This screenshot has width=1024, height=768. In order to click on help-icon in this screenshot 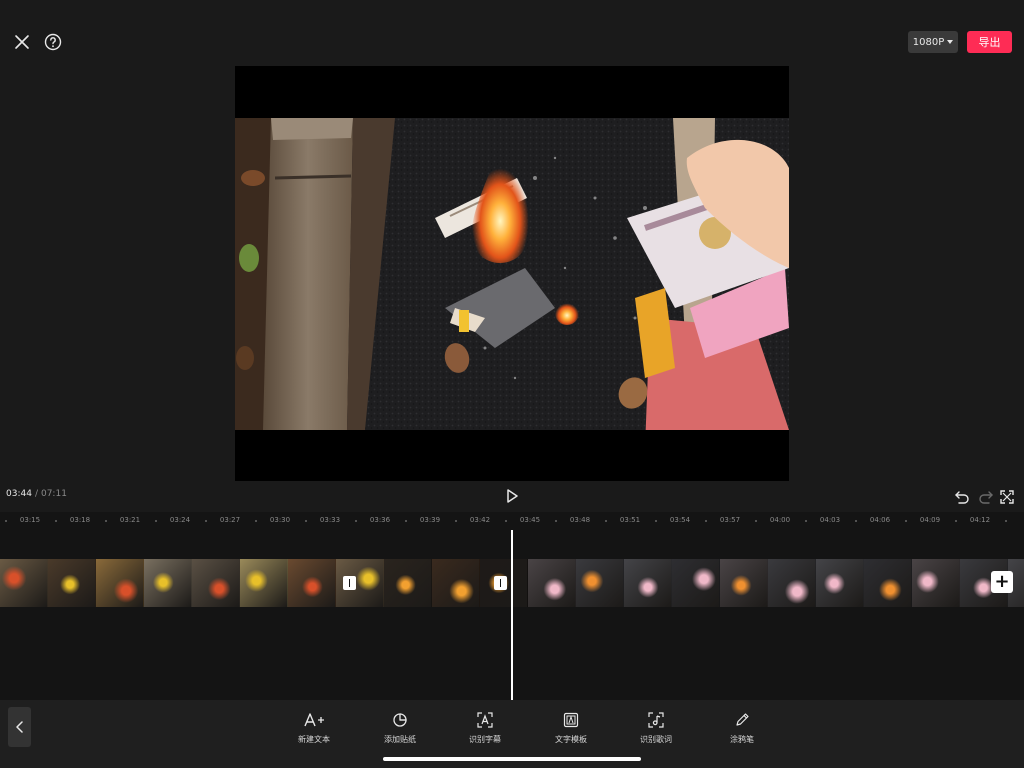, I will do `click(53, 42)`.